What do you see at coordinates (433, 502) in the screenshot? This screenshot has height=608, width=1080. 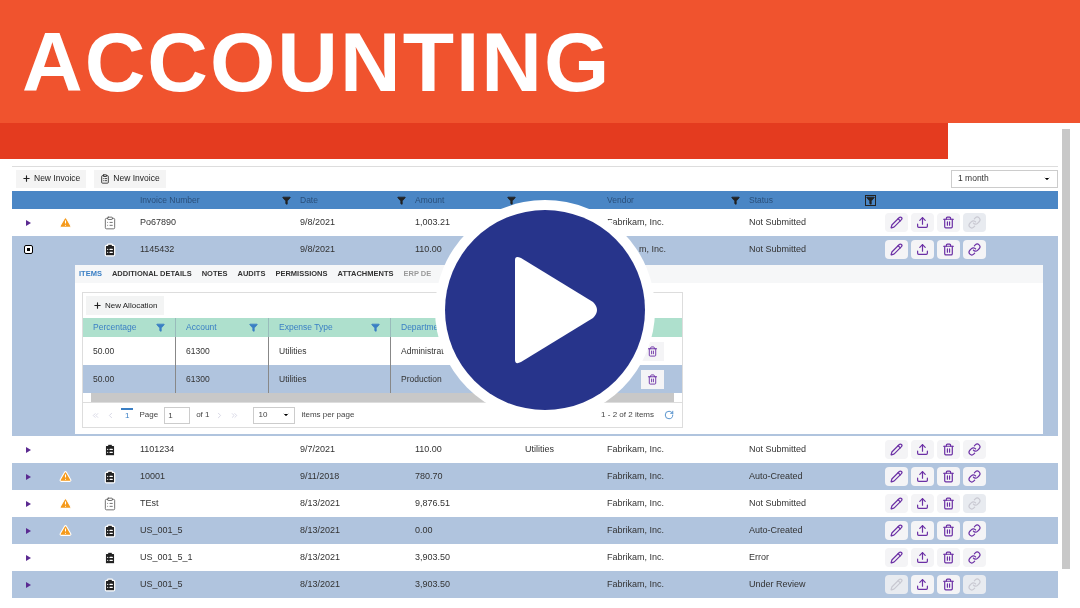 I see `table-cell: 9,876.51` at bounding box center [433, 502].